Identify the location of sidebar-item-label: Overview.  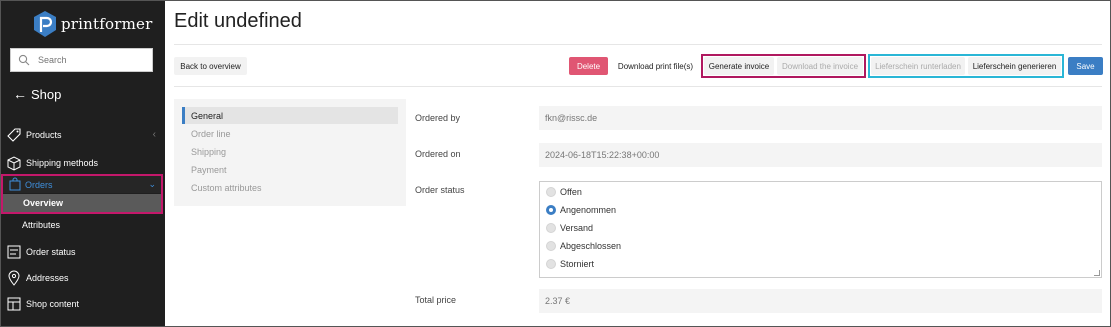
(43, 203).